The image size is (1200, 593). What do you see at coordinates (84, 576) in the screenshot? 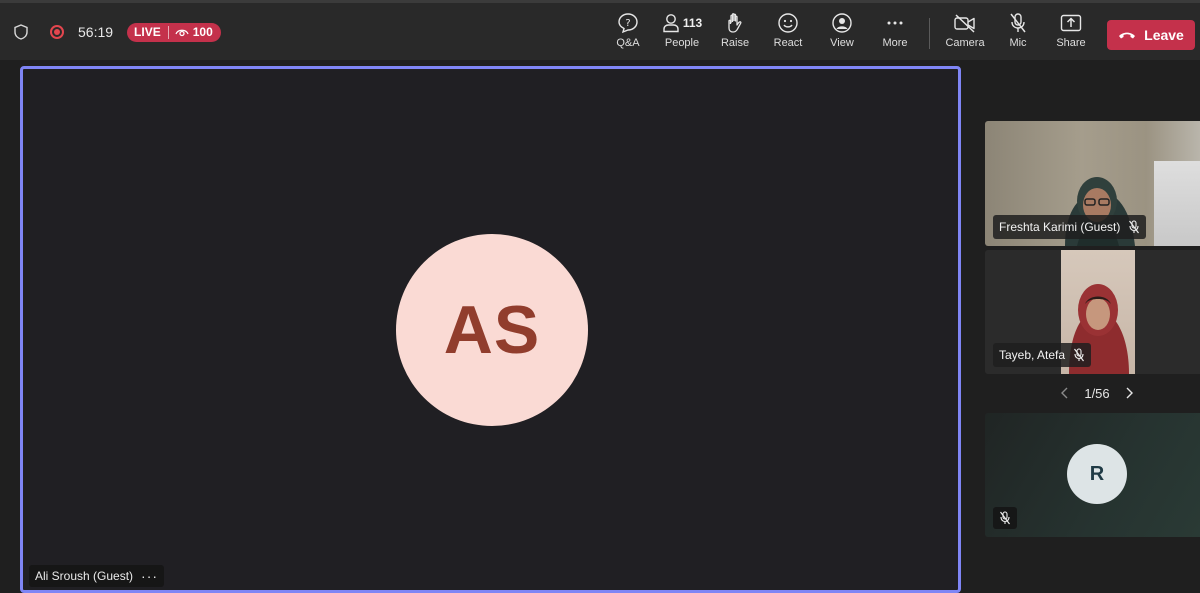
I see `speaker-name: Ali Sroush (Guest)` at bounding box center [84, 576].